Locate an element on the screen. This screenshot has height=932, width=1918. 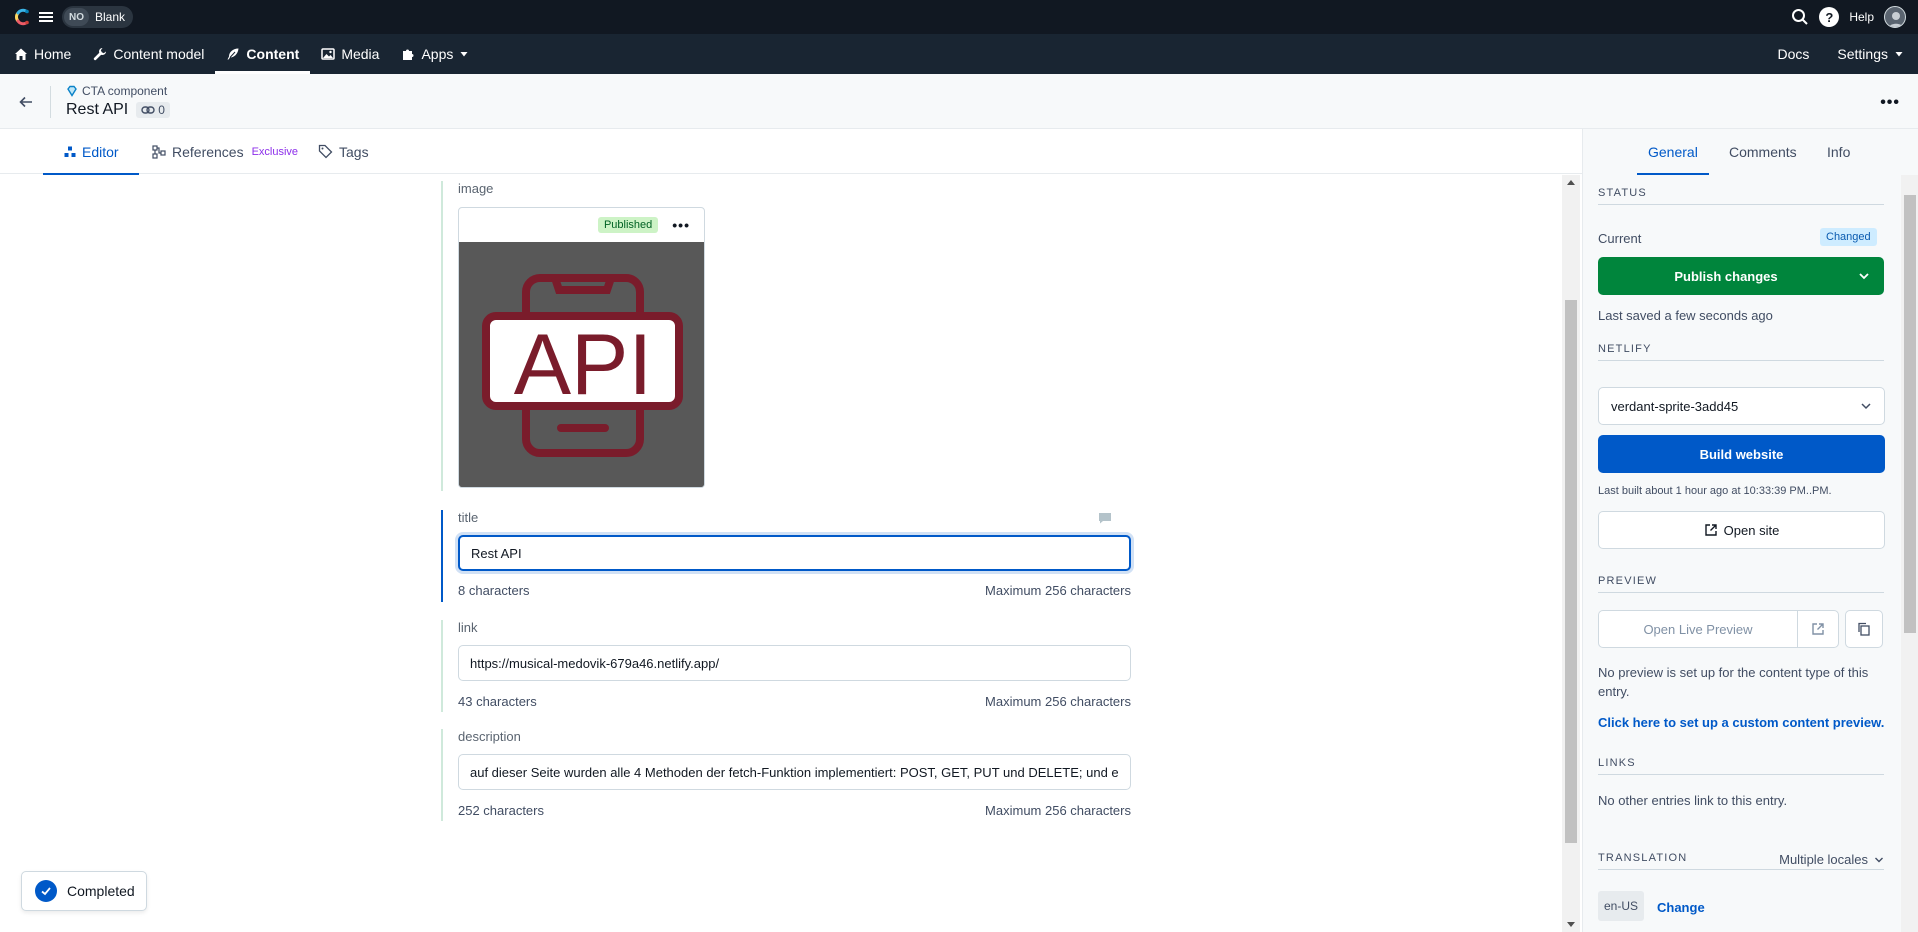
nav-apps-label: Apps is located at coordinates (437, 54).